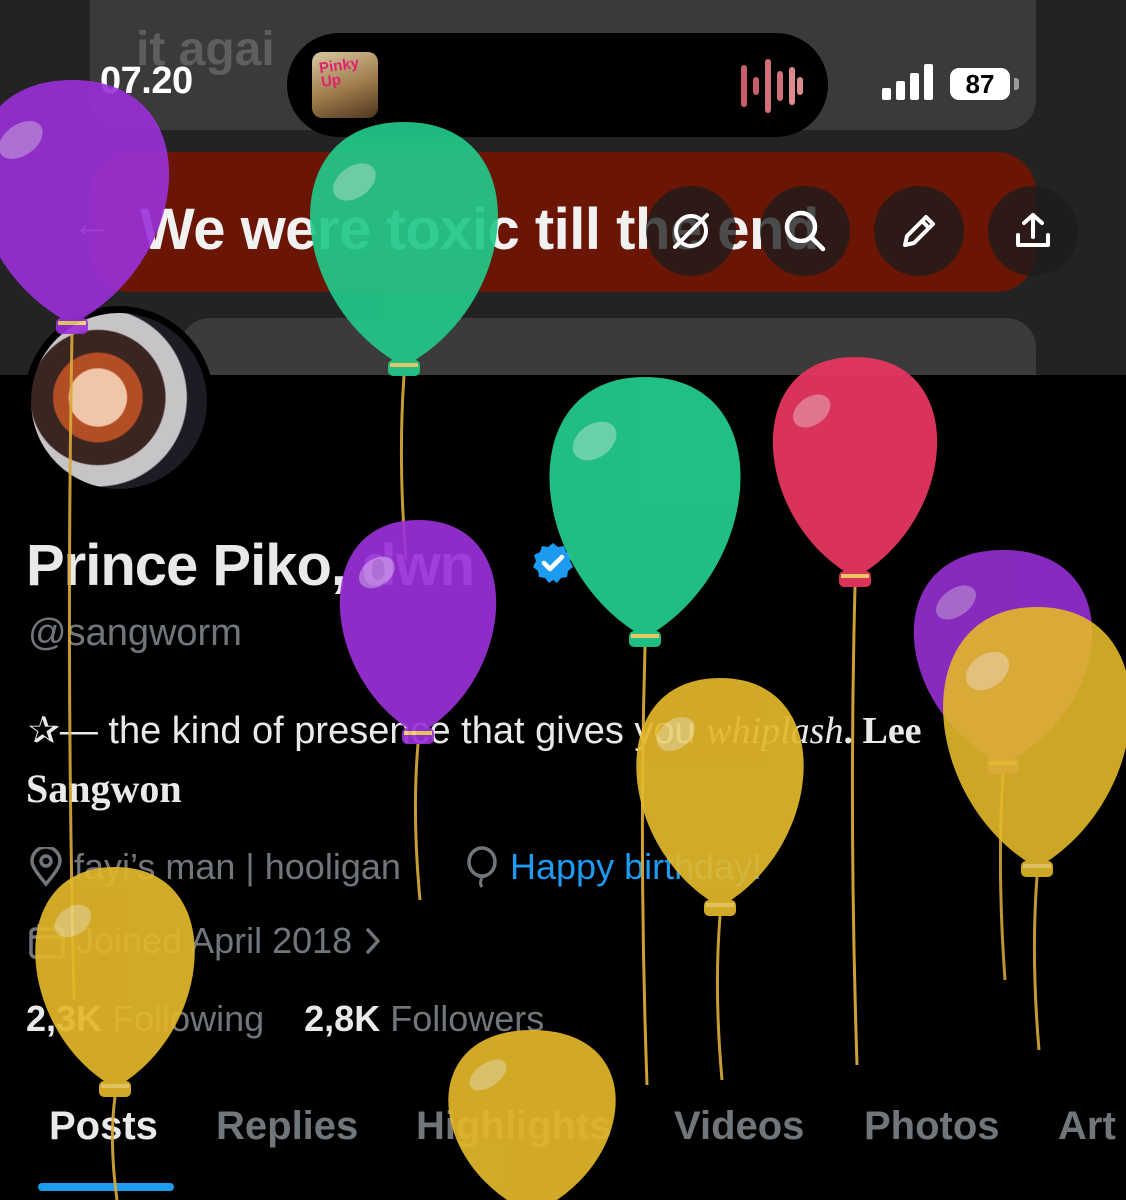 The image size is (1126, 1200). I want to click on battery-tip, so click(1016, 84).